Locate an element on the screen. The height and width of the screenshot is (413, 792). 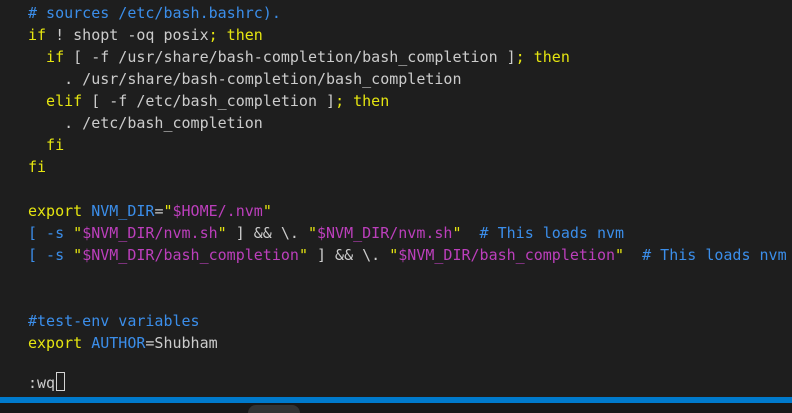
code-token: /.nvm is located at coordinates (240, 211).